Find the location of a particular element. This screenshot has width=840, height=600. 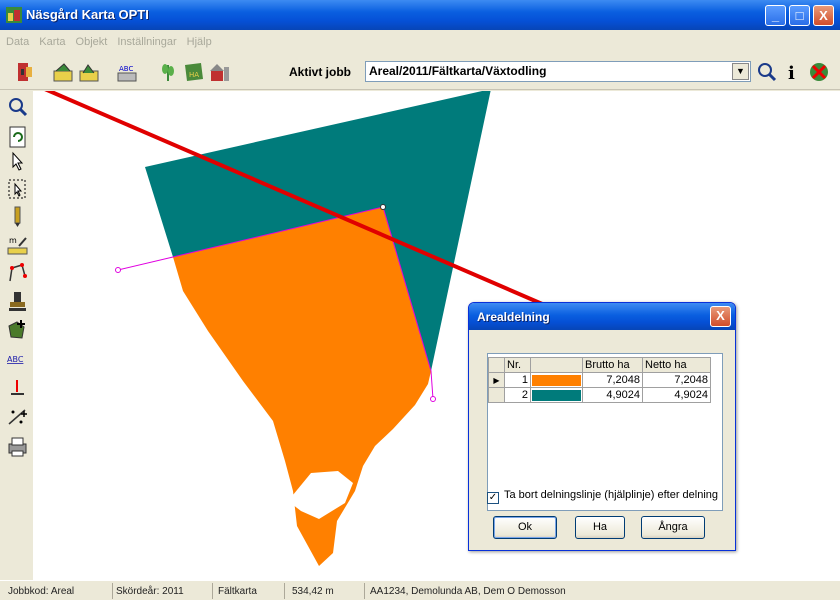

ha-button: Ha is located at coordinates (600, 527).